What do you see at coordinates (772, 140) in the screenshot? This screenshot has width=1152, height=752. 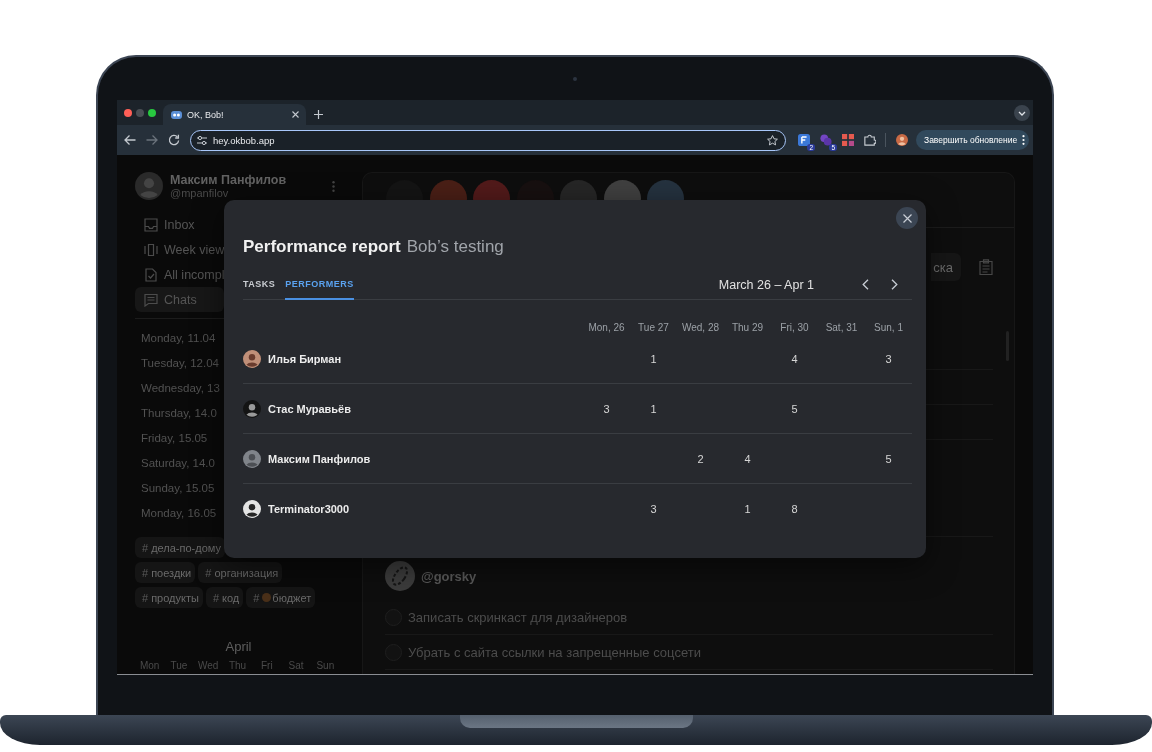 I see `bookmark-star-icon` at bounding box center [772, 140].